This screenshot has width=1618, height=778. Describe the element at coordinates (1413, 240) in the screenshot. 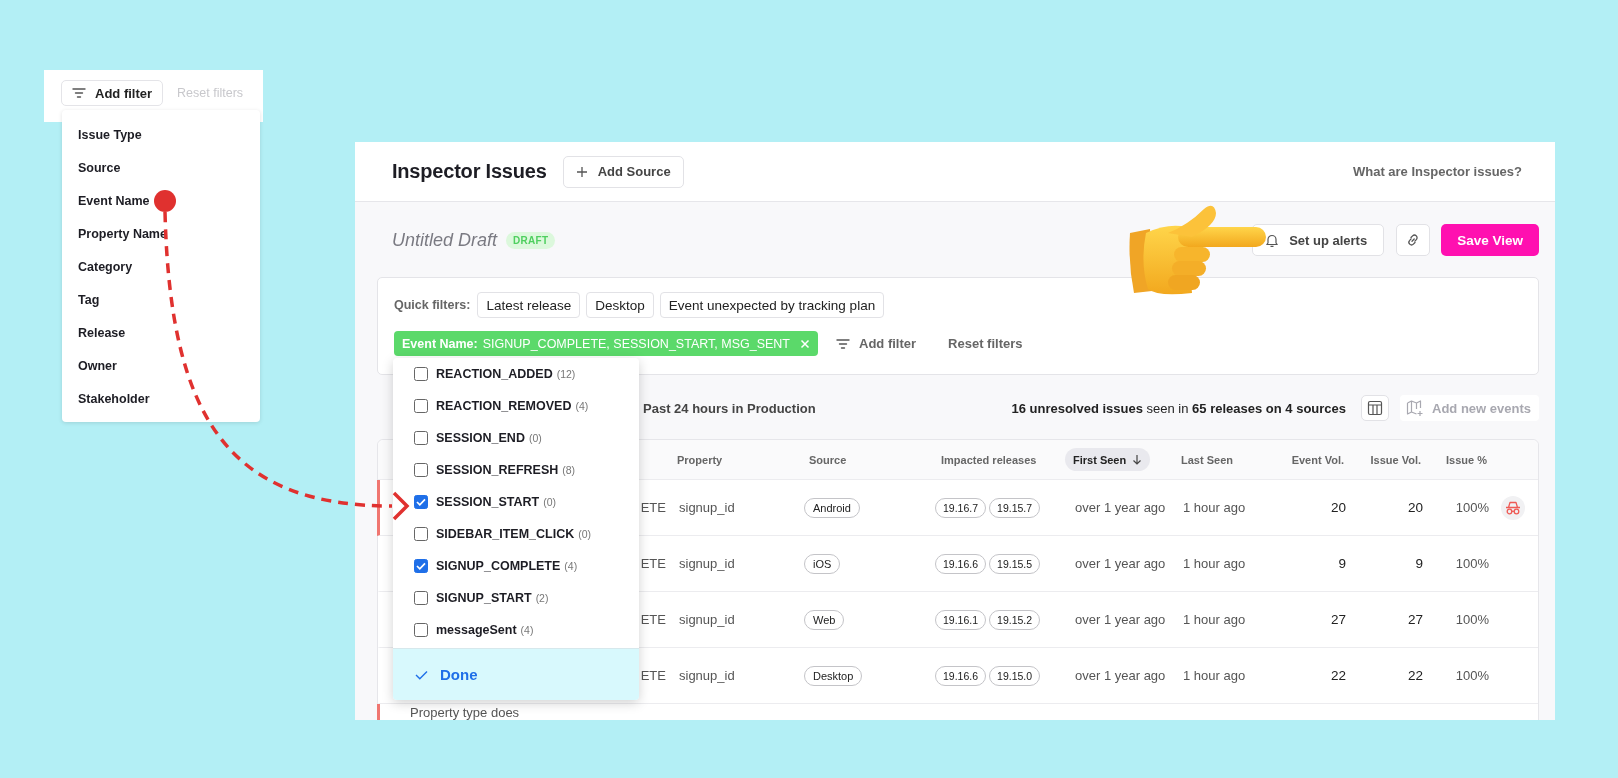

I see `copy-link-button` at that location.